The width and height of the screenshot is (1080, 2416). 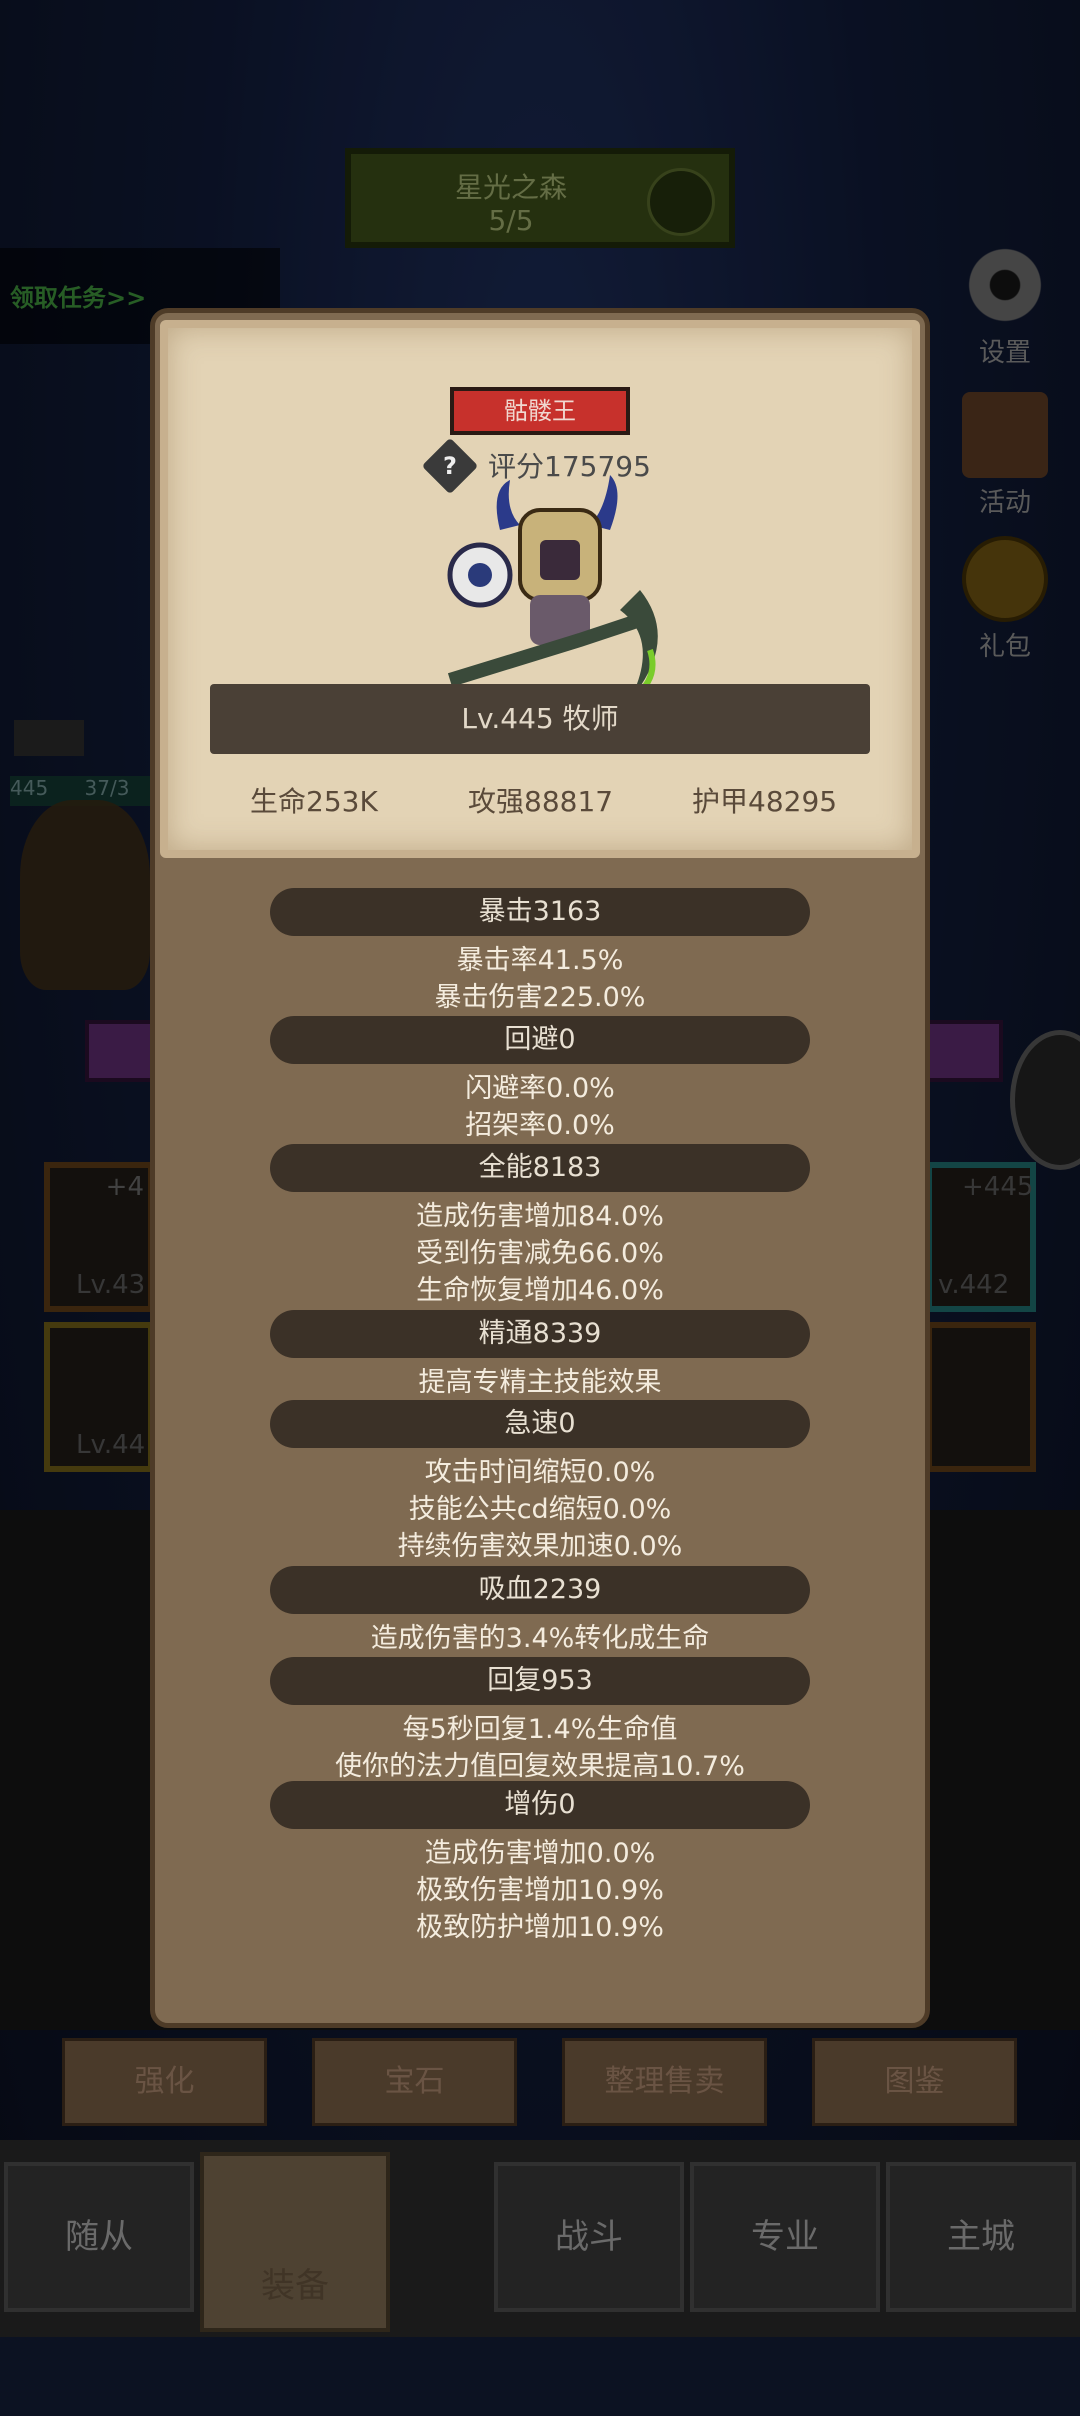 I want to click on tab-equipment: 装备, so click(x=295, y=2242).